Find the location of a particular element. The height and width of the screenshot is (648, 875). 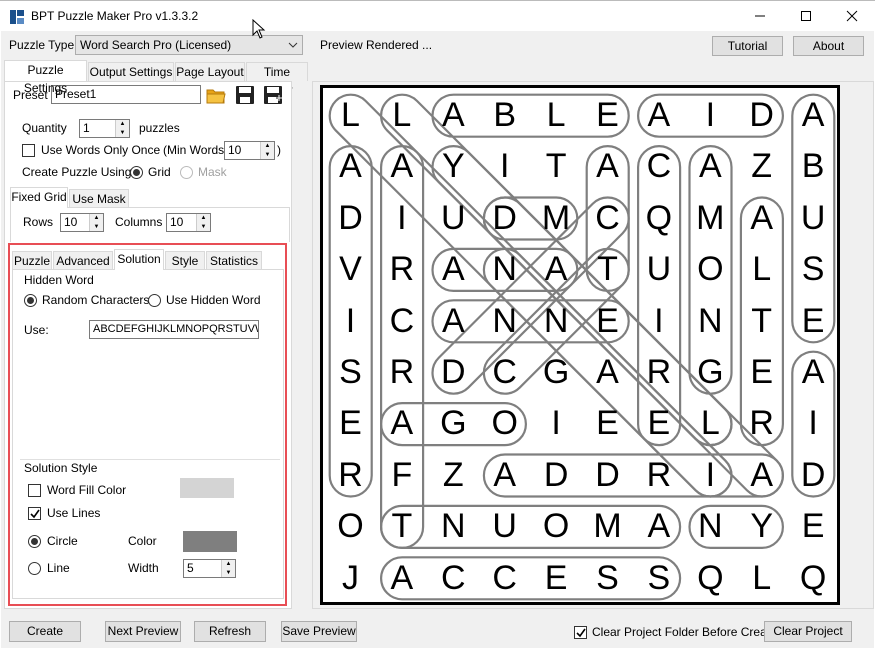

tab-output-settings: Output Settings is located at coordinates (131, 71).